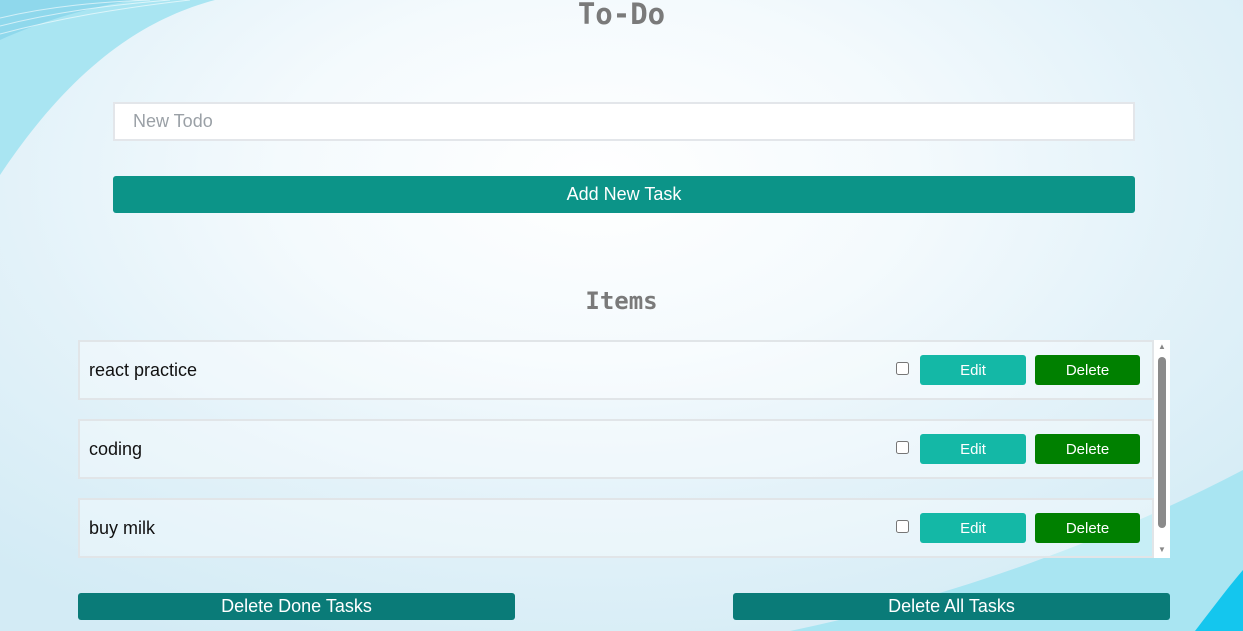  Describe the element at coordinates (621, 301) in the screenshot. I see `items-heading: Items` at that location.